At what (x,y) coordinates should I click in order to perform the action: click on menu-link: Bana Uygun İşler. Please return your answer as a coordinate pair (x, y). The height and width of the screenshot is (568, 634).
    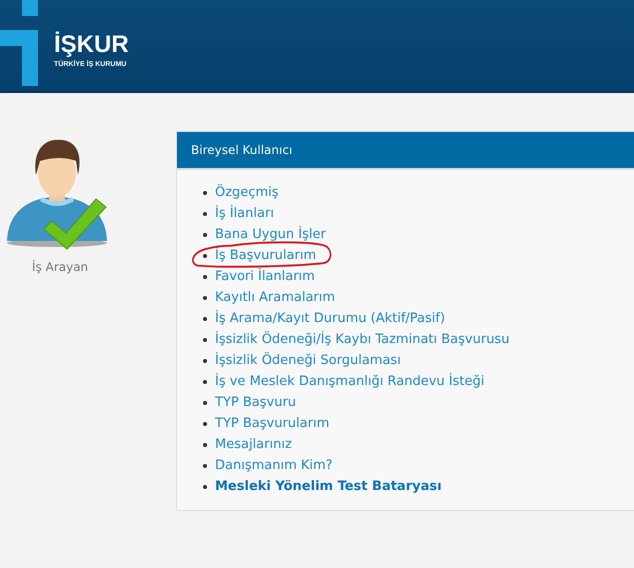
    Looking at the image, I should click on (270, 234).